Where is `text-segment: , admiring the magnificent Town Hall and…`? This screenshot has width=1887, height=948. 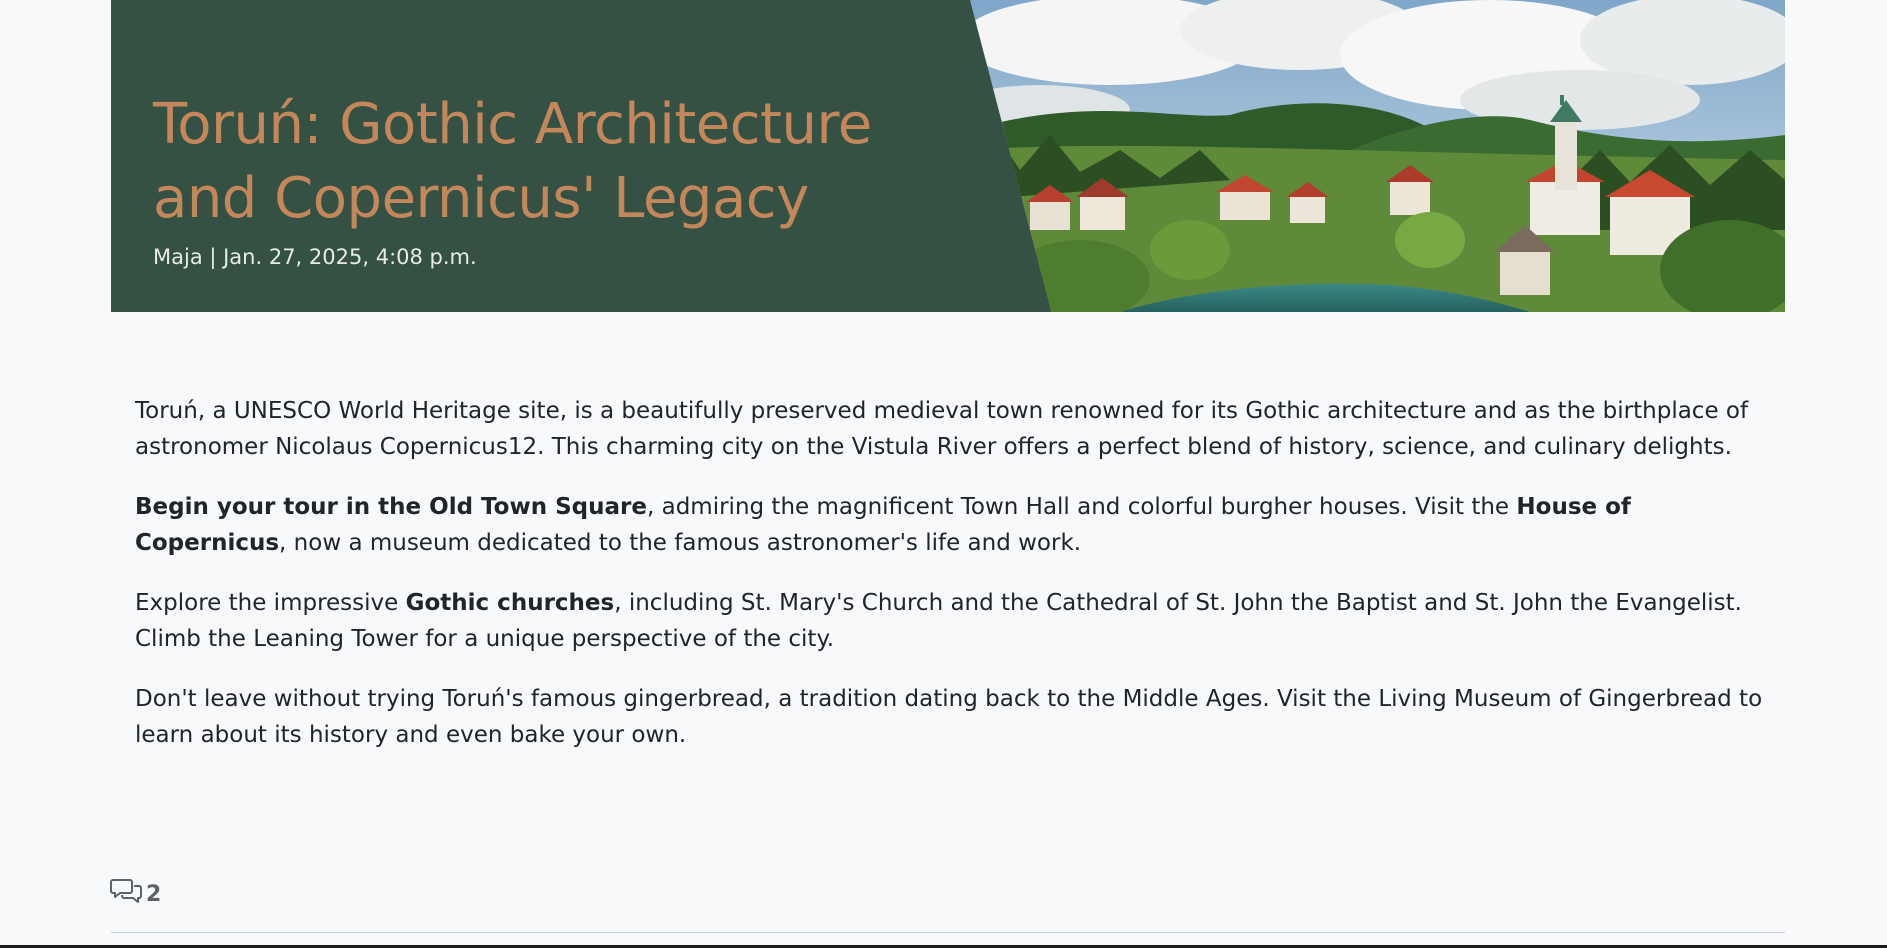
text-segment: , admiring the magnificent Town Hall and… is located at coordinates (1081, 507).